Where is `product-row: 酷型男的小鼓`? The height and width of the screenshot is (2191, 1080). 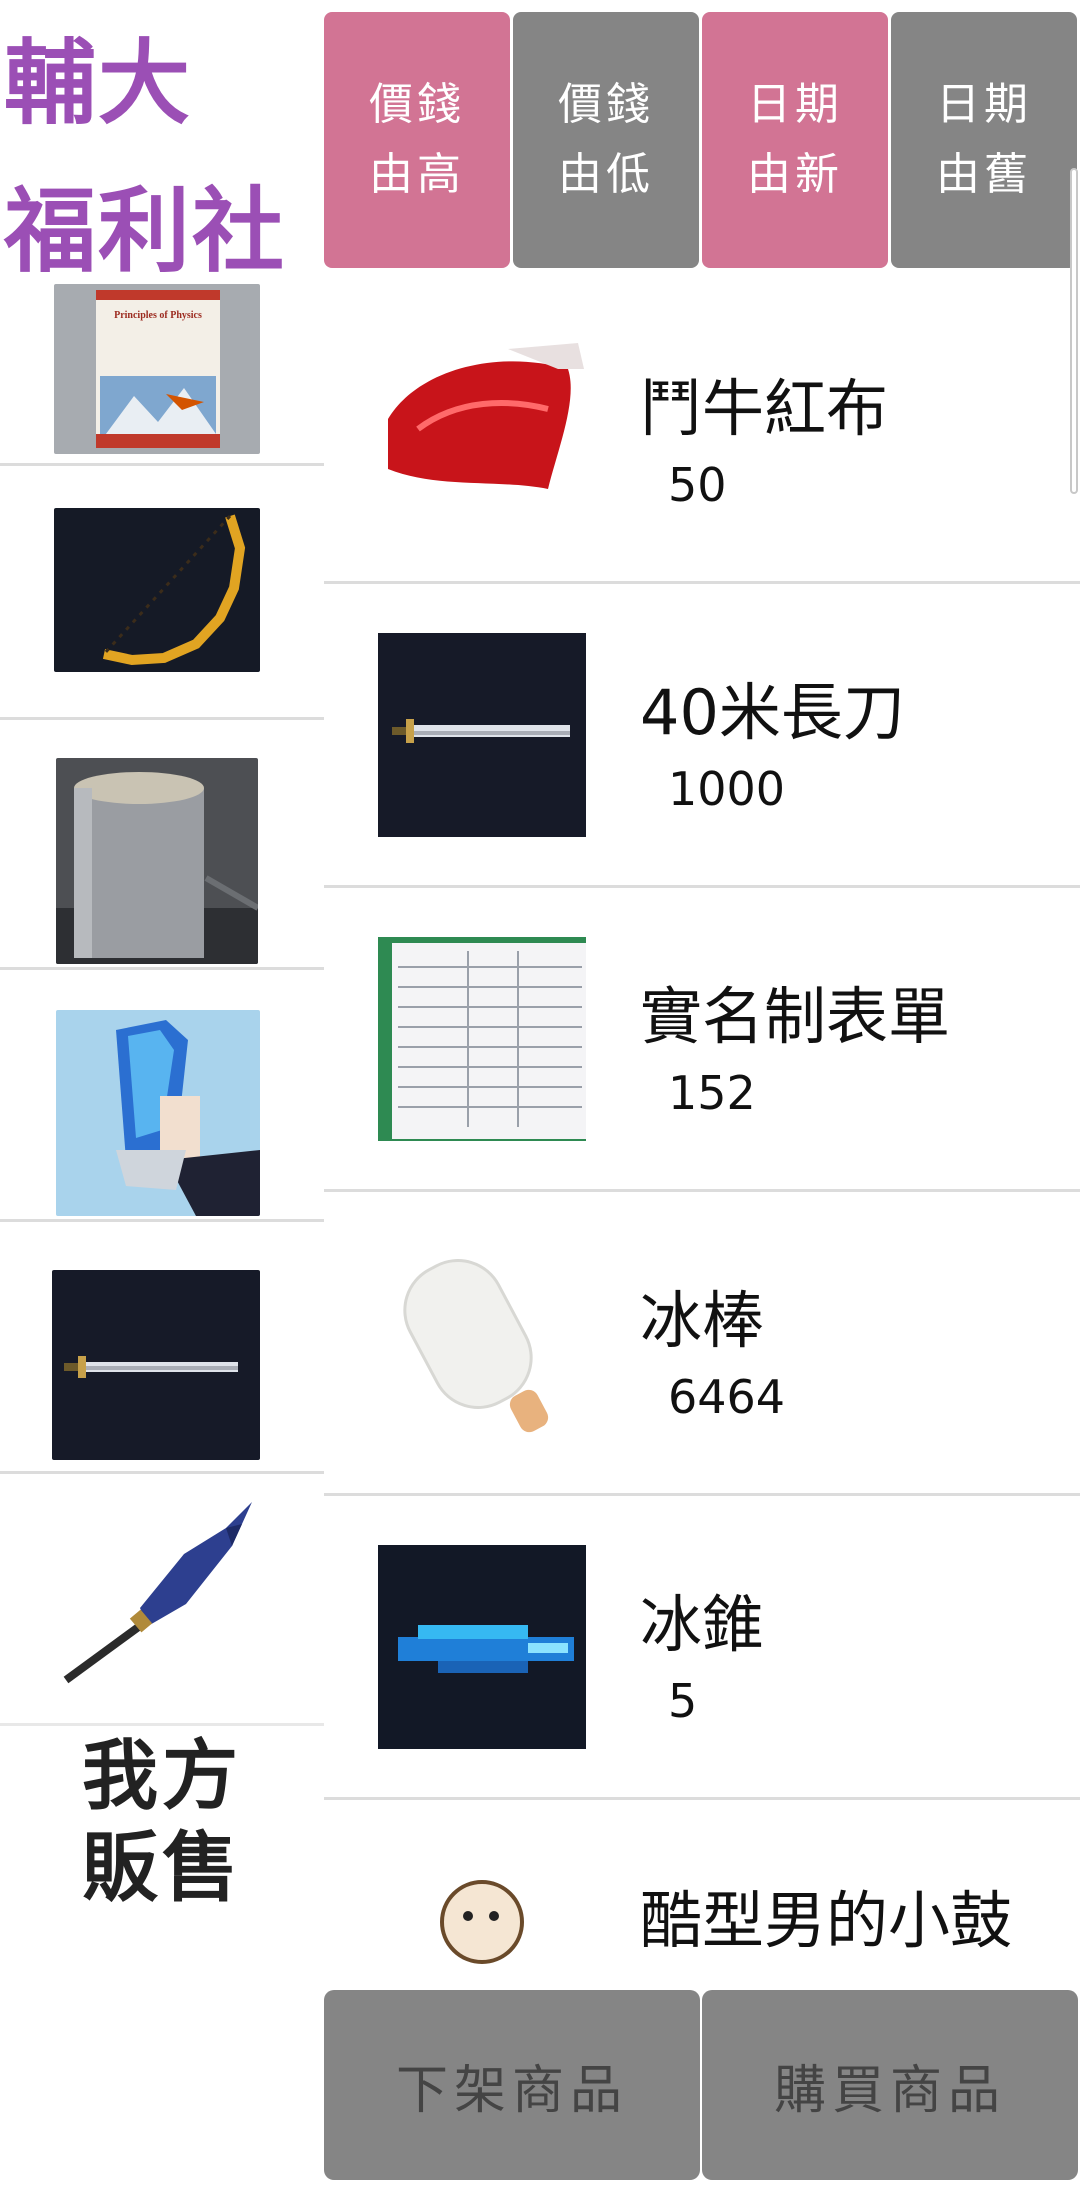
product-row: 酷型男的小鼓 is located at coordinates (702, 1895).